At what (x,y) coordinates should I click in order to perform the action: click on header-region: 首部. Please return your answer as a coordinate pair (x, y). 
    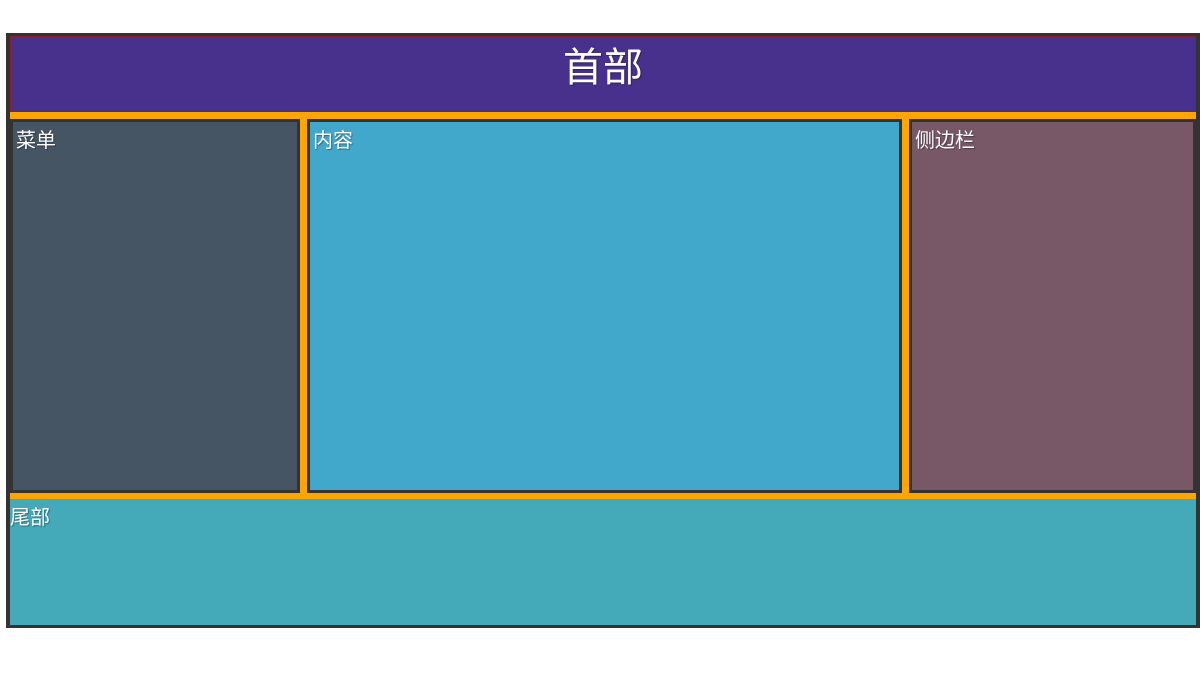
    Looking at the image, I should click on (603, 74).